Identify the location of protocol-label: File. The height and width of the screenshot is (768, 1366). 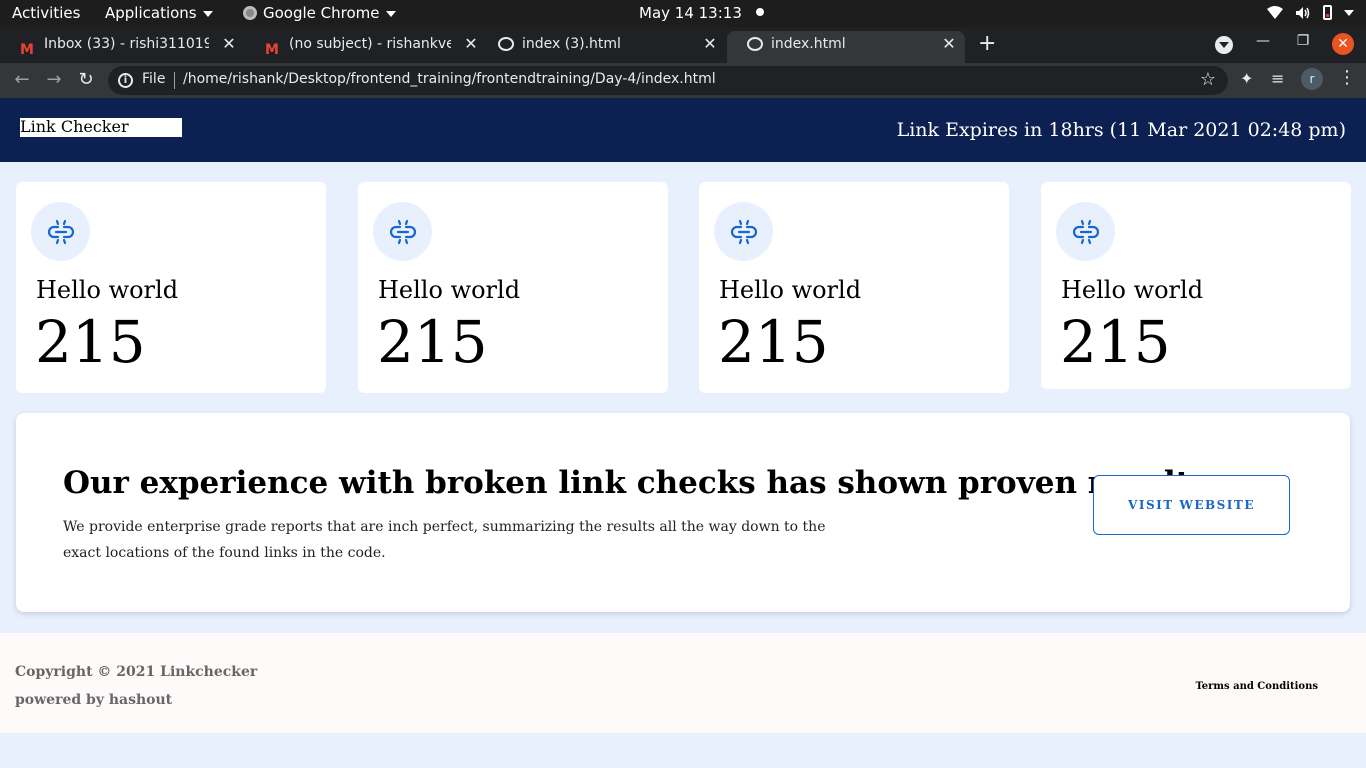
(154, 79).